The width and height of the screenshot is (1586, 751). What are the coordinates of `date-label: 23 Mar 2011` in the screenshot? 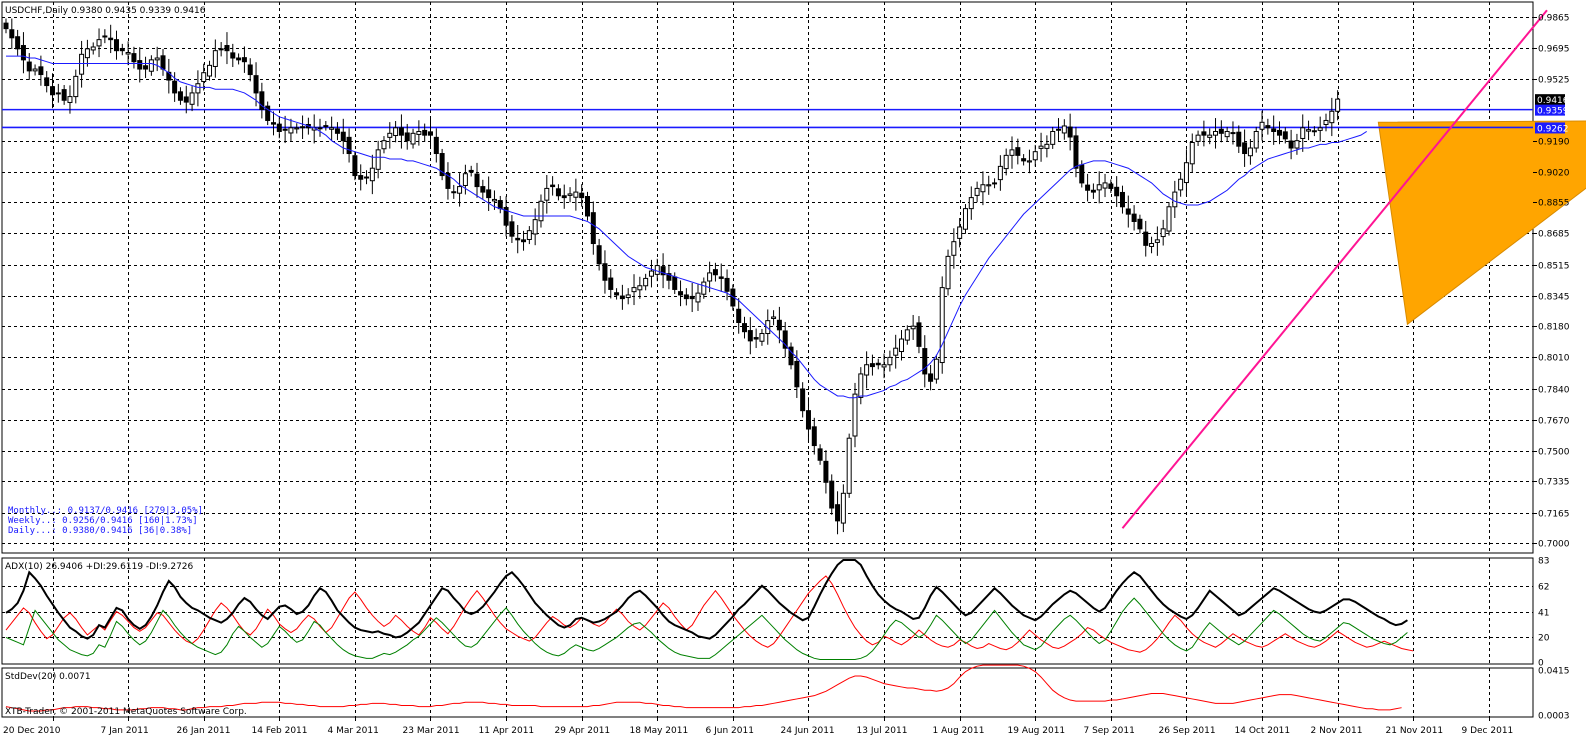 It's located at (431, 731).